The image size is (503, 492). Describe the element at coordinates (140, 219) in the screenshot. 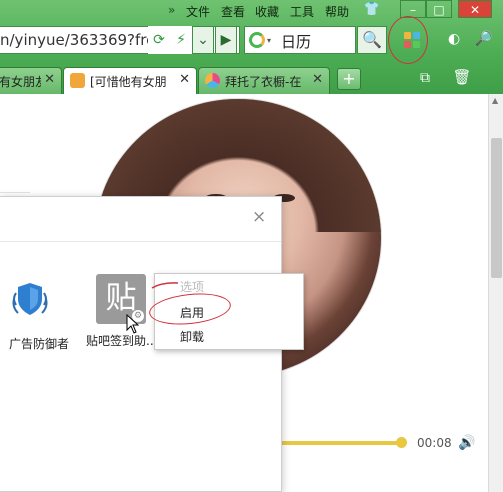

I see `dialog-header: ×` at that location.